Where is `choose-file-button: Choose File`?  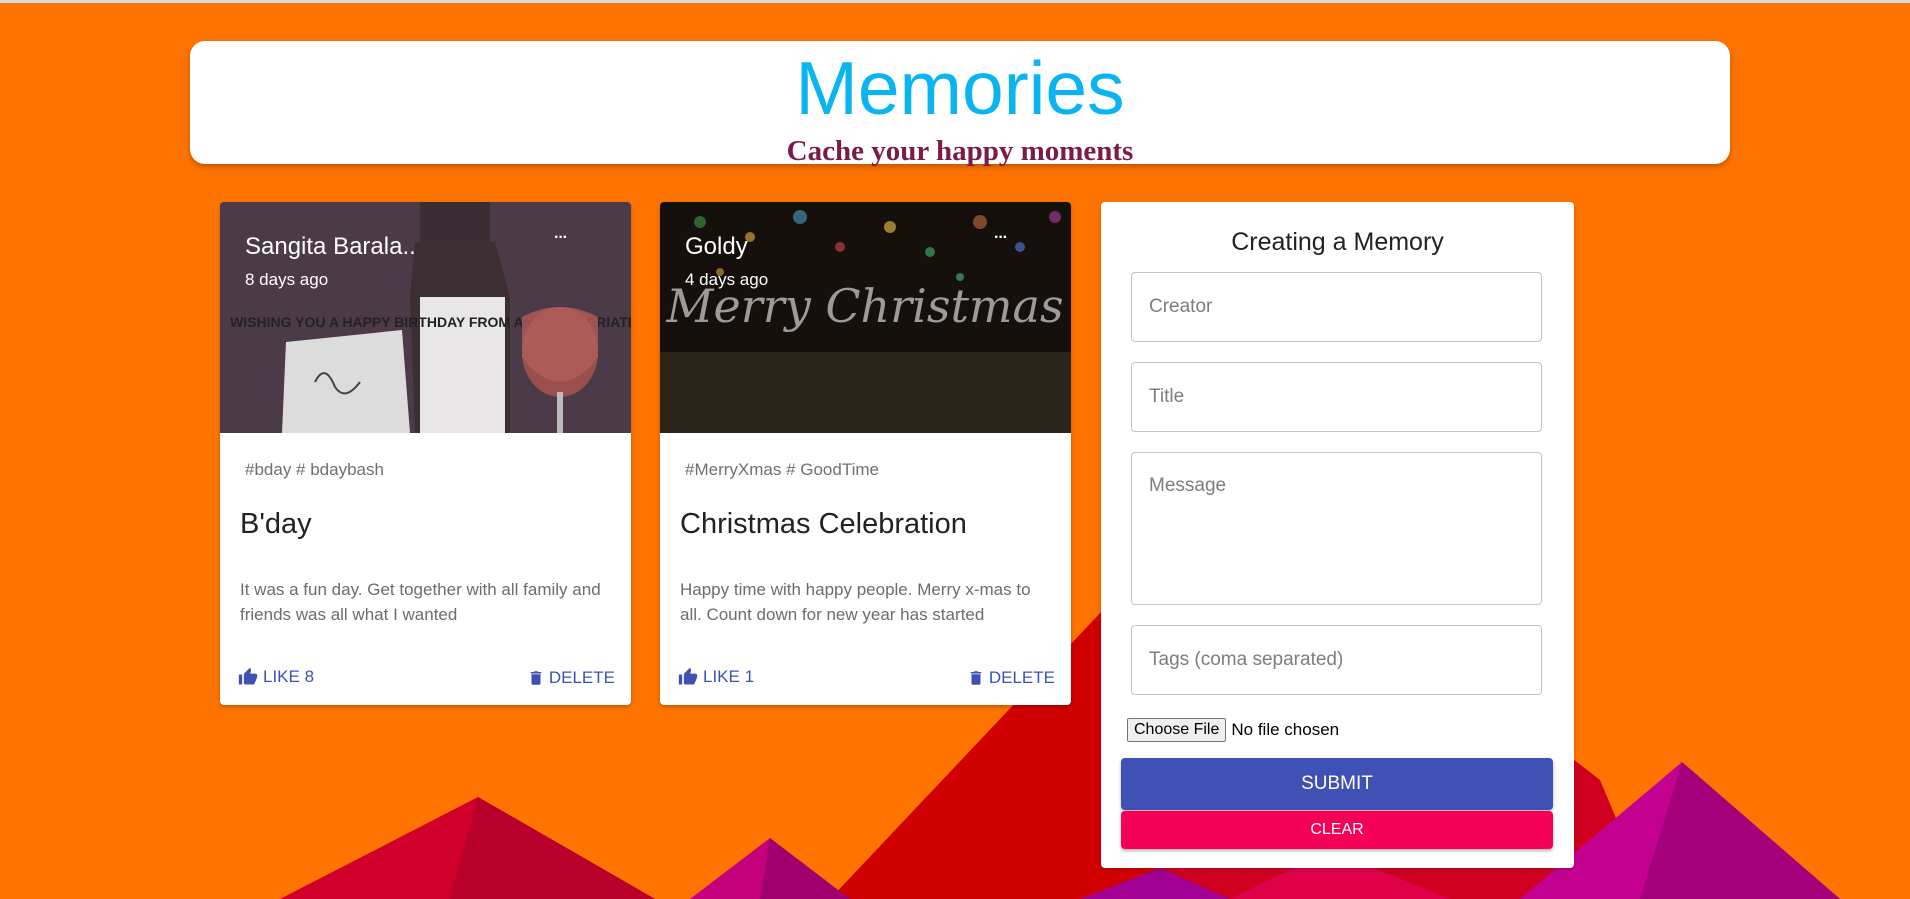 choose-file-button: Choose File is located at coordinates (1177, 730).